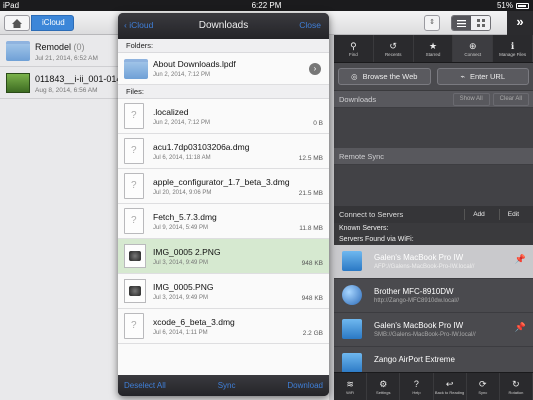 This screenshot has width=533, height=400. Describe the element at coordinates (223, 46) in the screenshot. I see `folders-label: Folders:` at that location.